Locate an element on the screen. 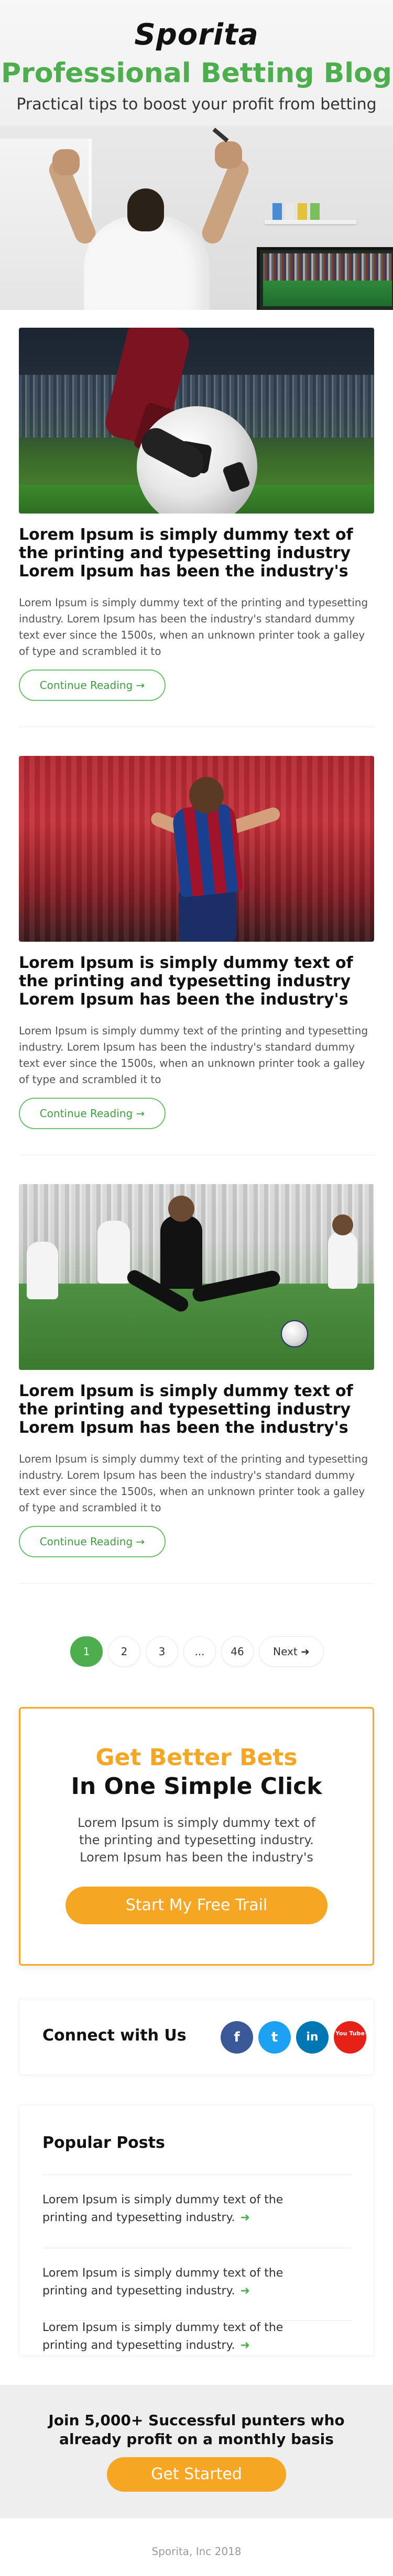 The width and height of the screenshot is (393, 2576). fan-head-image is located at coordinates (145, 209).